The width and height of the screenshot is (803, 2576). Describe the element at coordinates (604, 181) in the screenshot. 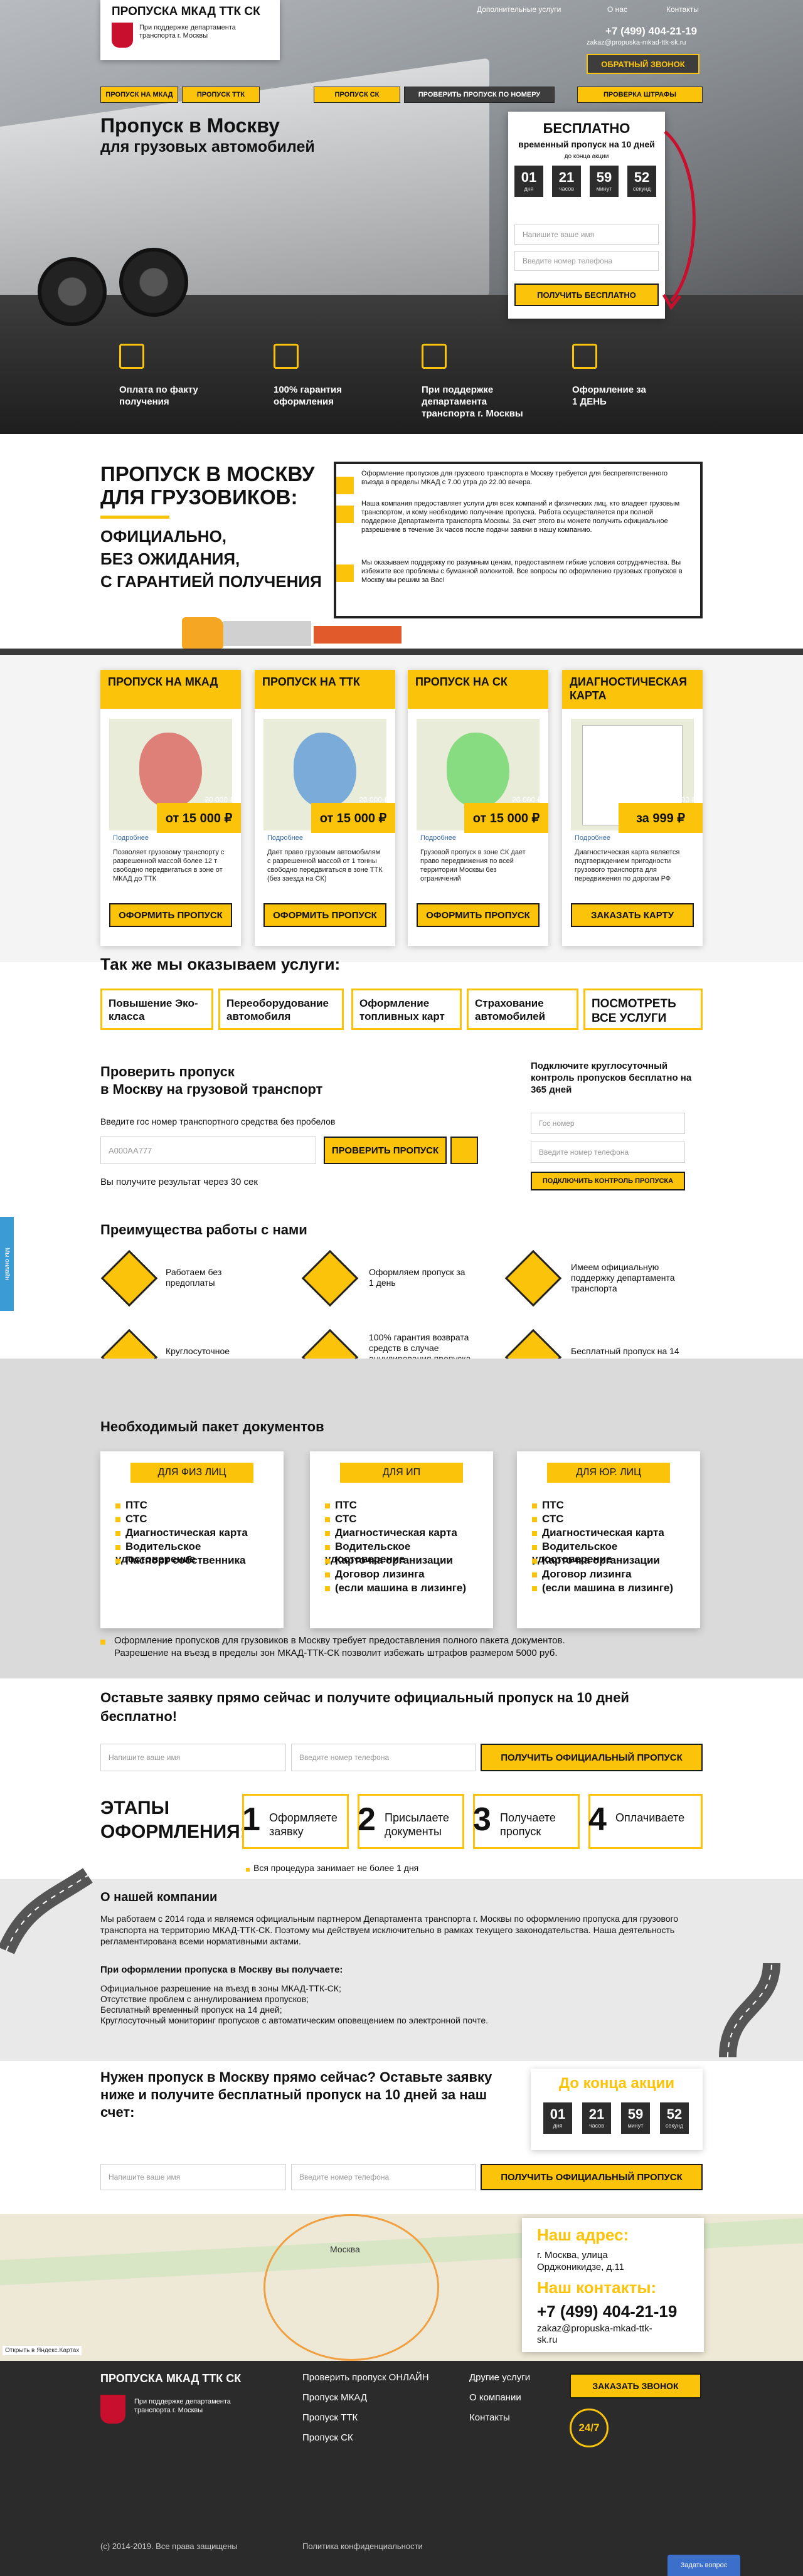

I see `counter-minutes: 59 минут` at that location.